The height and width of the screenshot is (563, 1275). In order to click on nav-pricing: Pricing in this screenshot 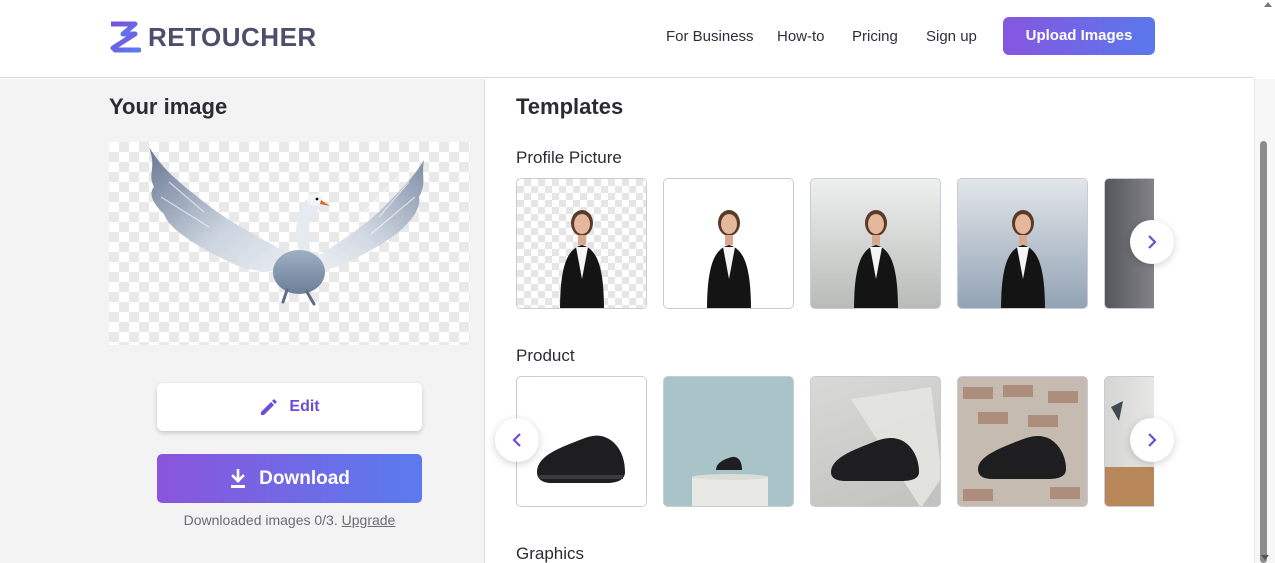, I will do `click(875, 36)`.